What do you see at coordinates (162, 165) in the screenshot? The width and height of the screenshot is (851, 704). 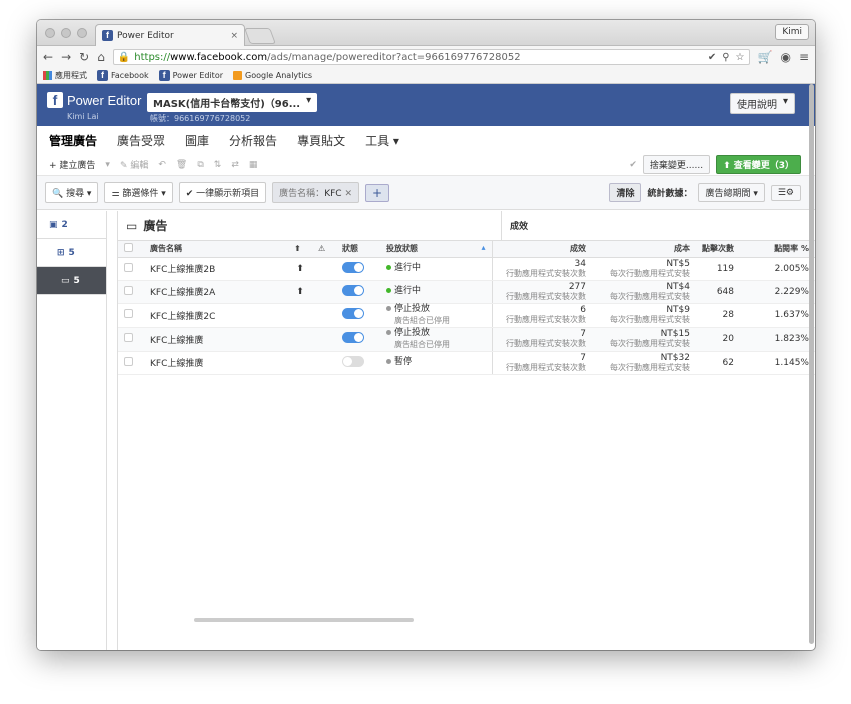 I see `undo-icon: ↶` at bounding box center [162, 165].